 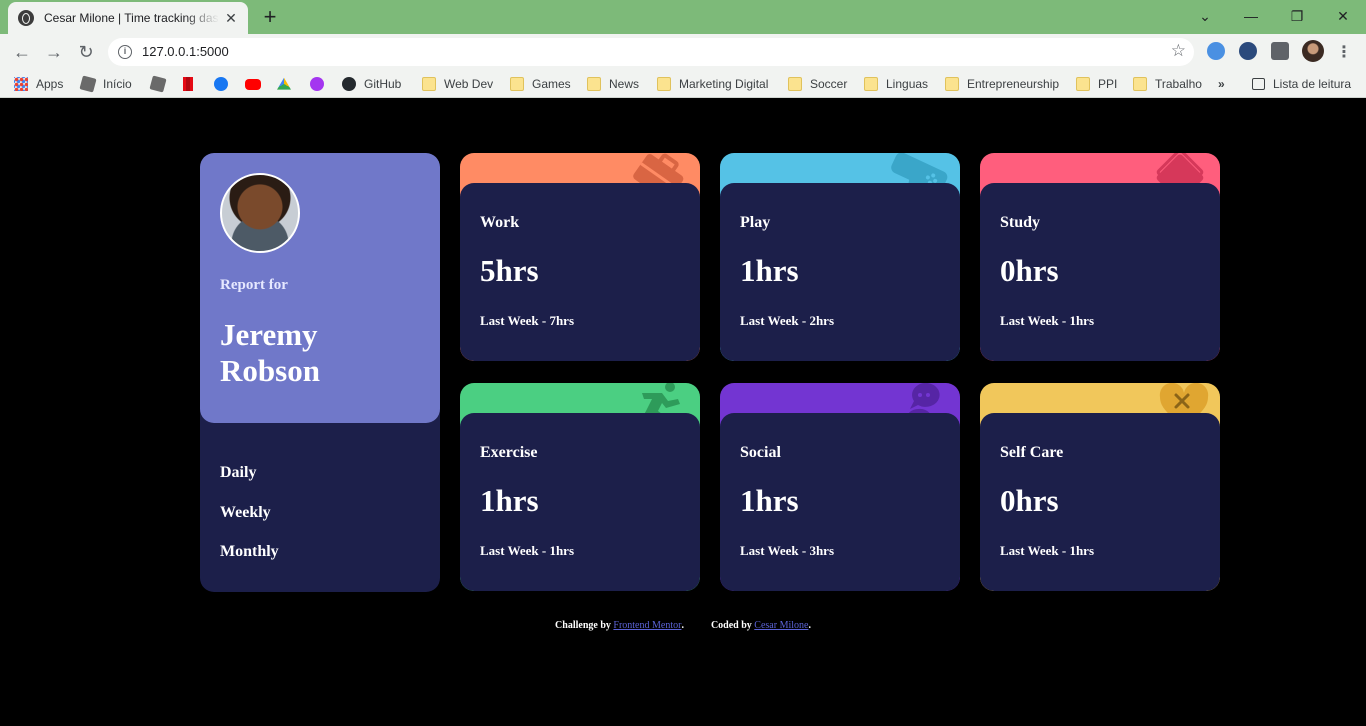 I want to click on period-weekly: Weekly, so click(x=245, y=513).